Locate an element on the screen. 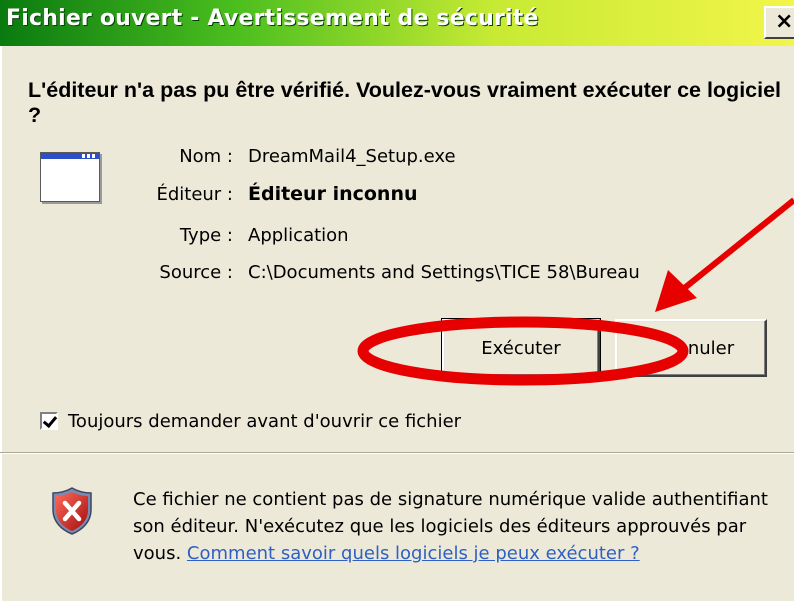 Image resolution: width=794 pixels, height=601 pixels. shield-warning-icon is located at coordinates (72, 511).